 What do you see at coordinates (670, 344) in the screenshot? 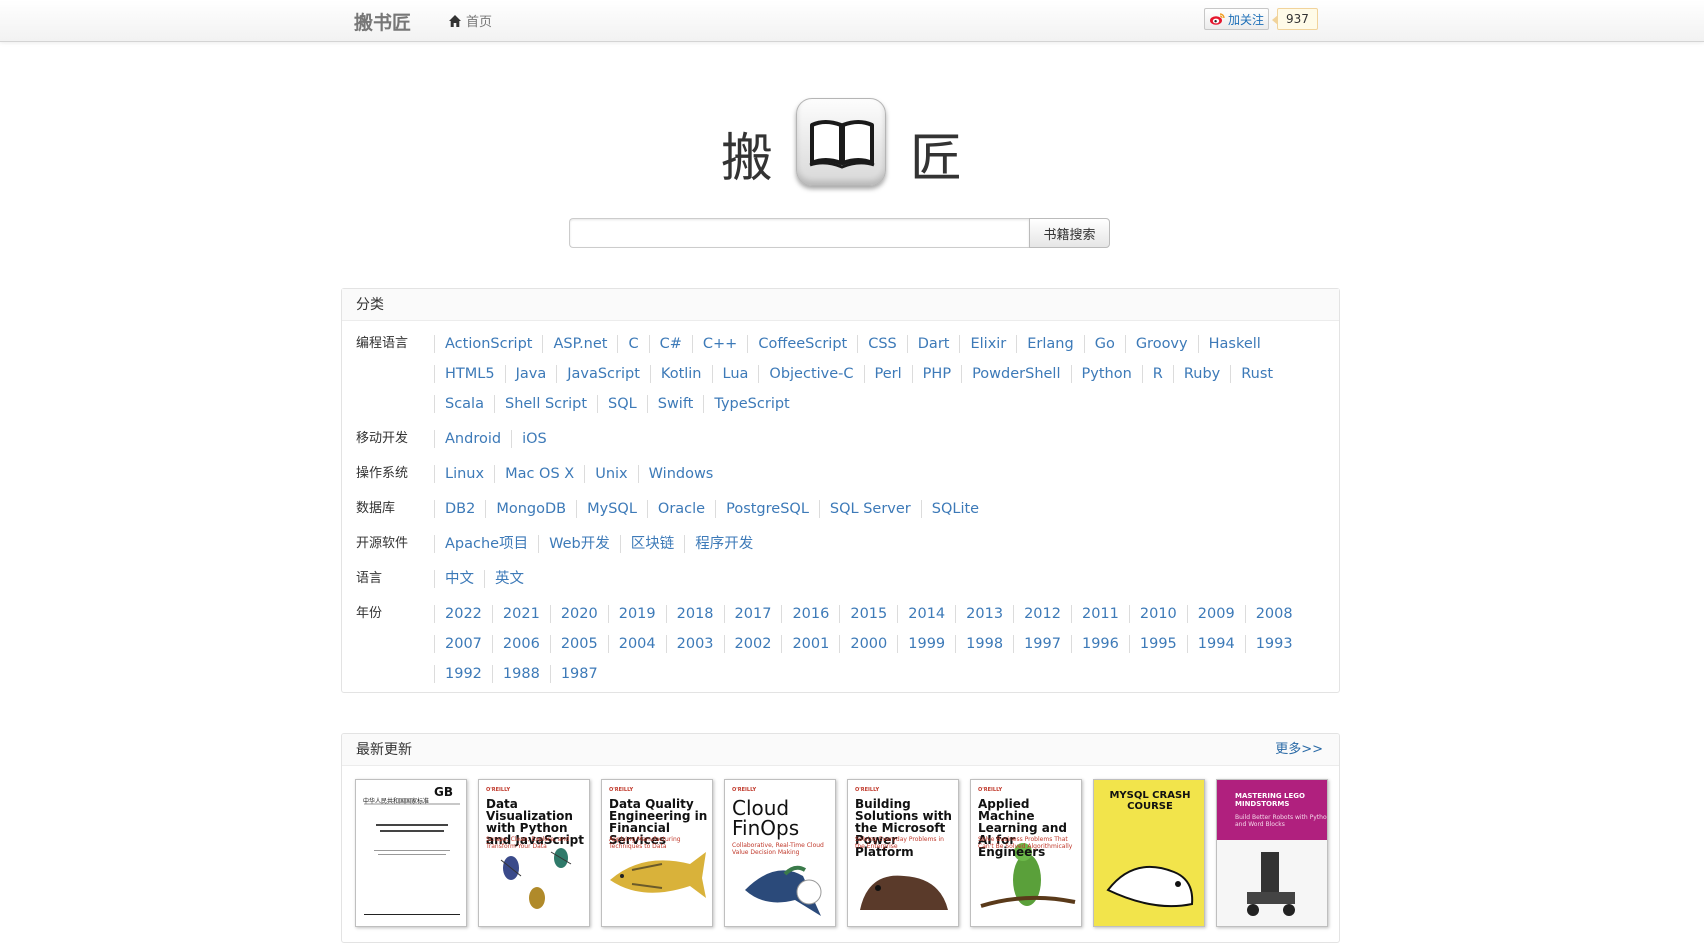
I see `category-link: C#` at bounding box center [670, 344].